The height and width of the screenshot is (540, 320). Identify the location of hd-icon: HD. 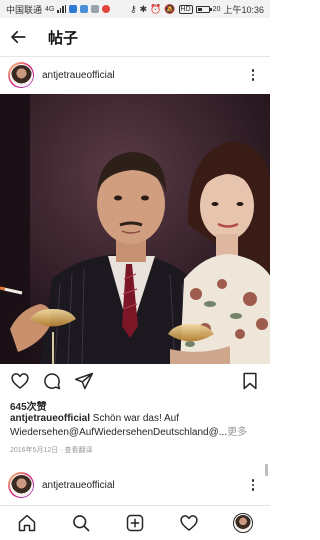
(185, 9).